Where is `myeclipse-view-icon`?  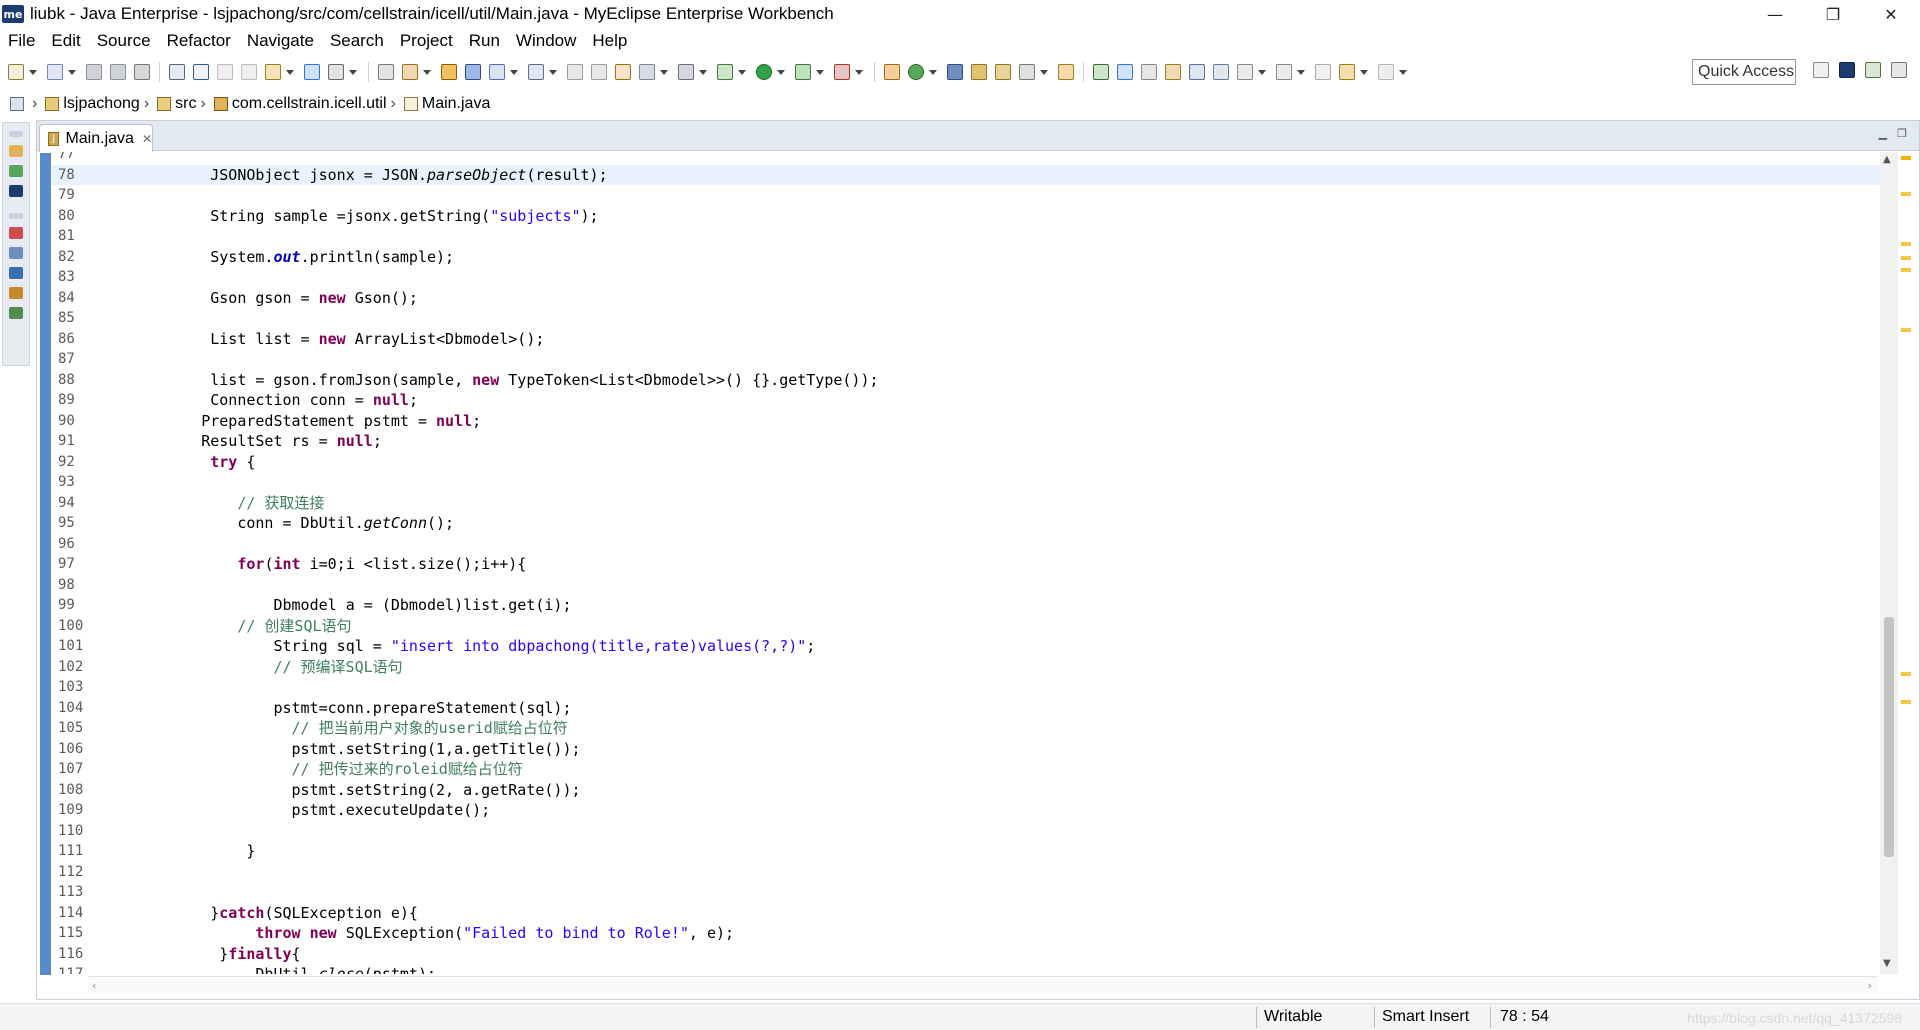 myeclipse-view-icon is located at coordinates (16, 191).